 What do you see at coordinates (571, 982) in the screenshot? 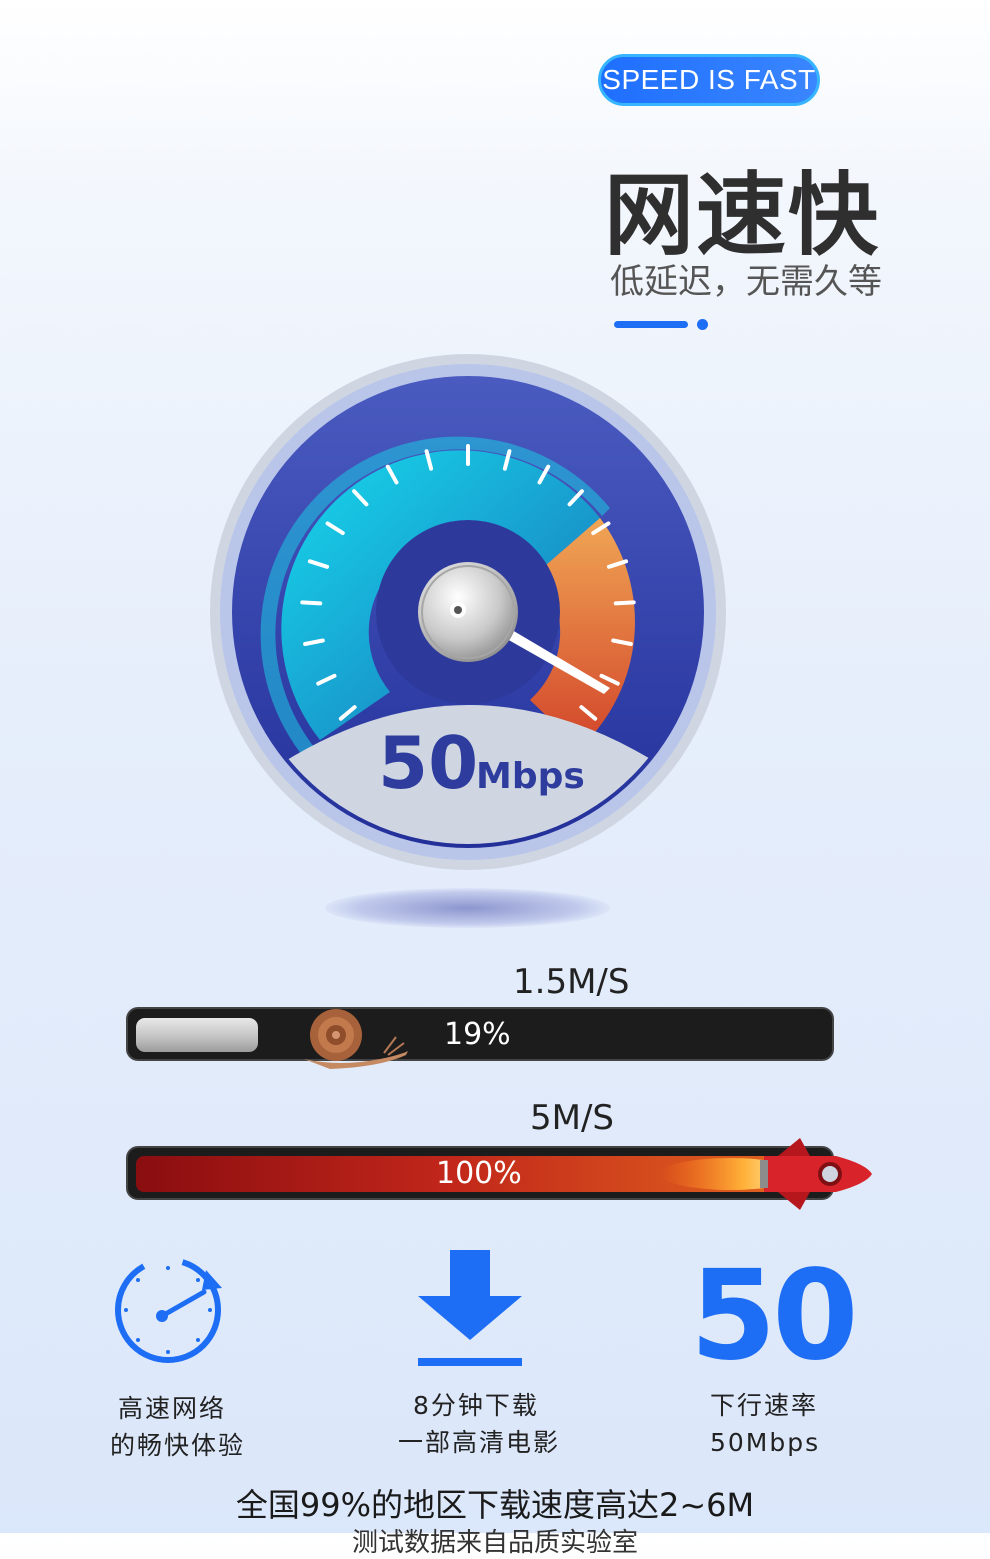
I see `slow-speed-label: 1.5M/S` at bounding box center [571, 982].